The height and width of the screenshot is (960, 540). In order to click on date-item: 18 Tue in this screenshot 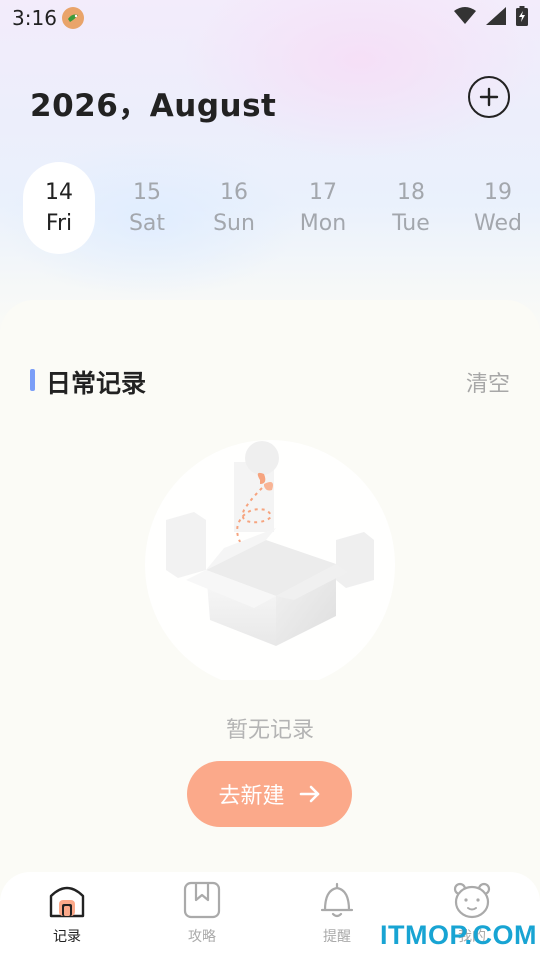, I will do `click(411, 208)`.